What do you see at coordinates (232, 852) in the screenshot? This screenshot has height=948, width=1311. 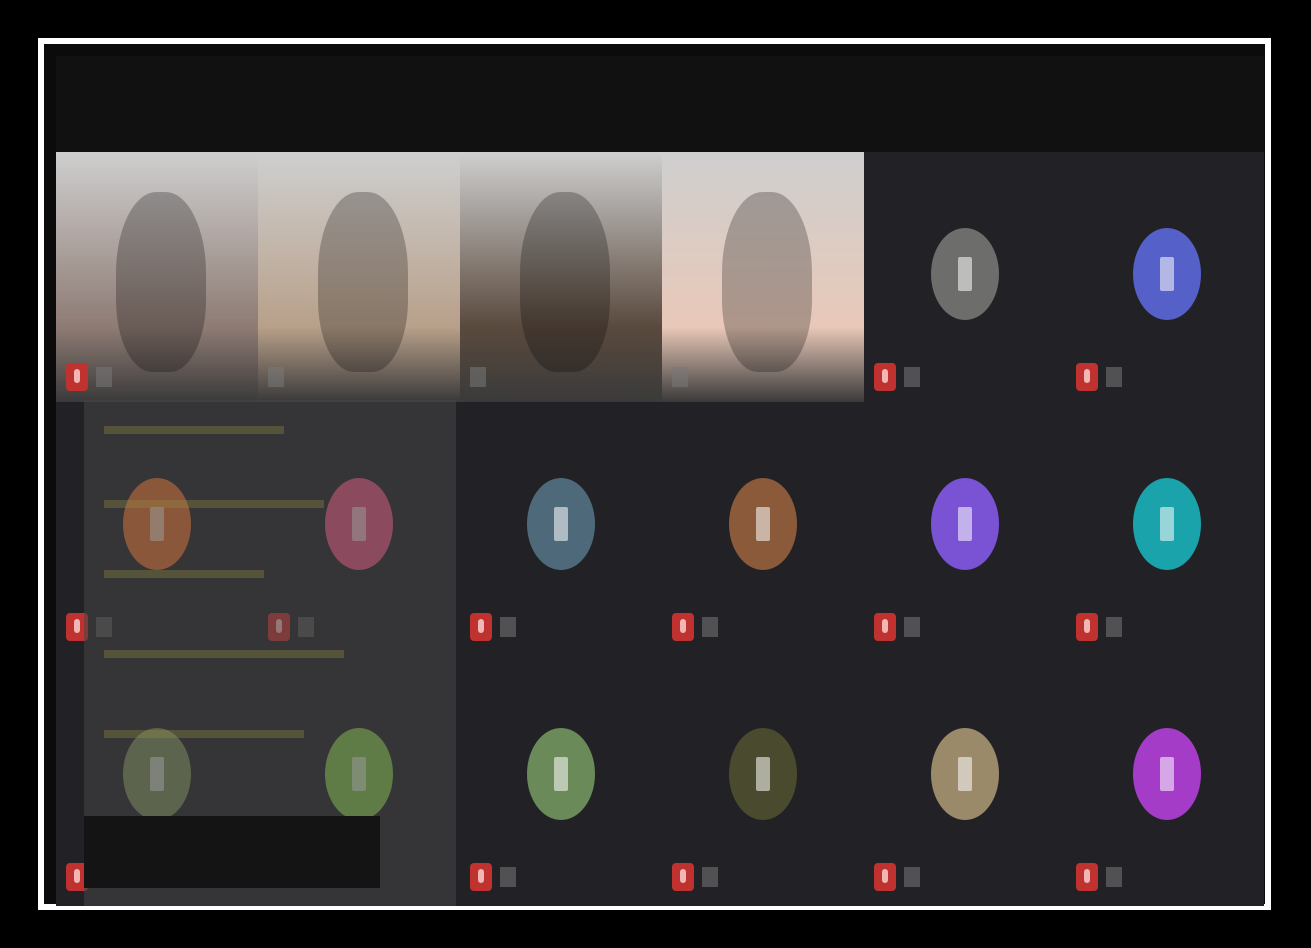 I see `notification-toast` at bounding box center [232, 852].